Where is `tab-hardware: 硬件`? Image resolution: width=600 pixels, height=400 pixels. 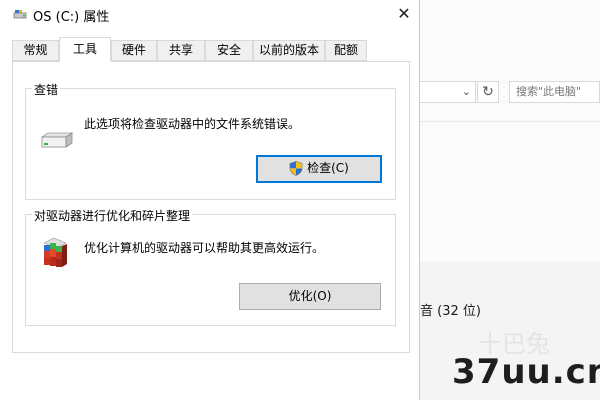 tab-hardware: 硬件 is located at coordinates (134, 50).